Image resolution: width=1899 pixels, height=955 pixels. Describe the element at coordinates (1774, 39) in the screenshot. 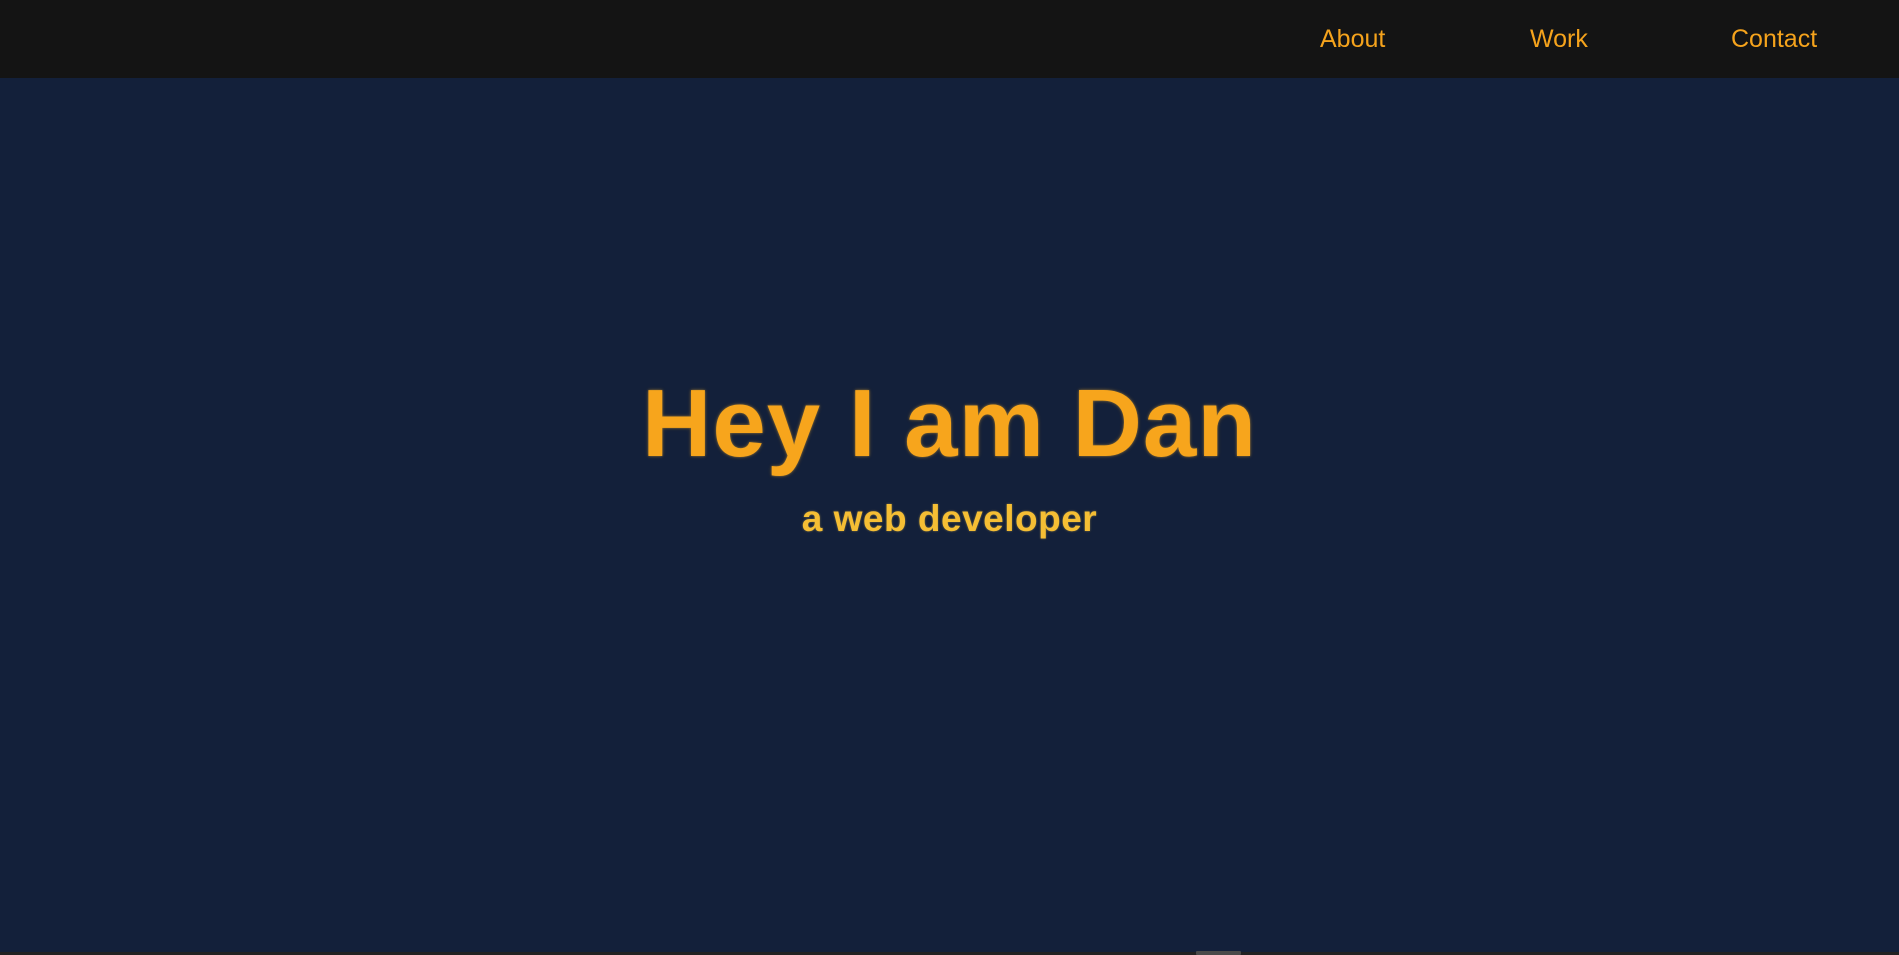

I see `nav-link-contact: Contact` at that location.